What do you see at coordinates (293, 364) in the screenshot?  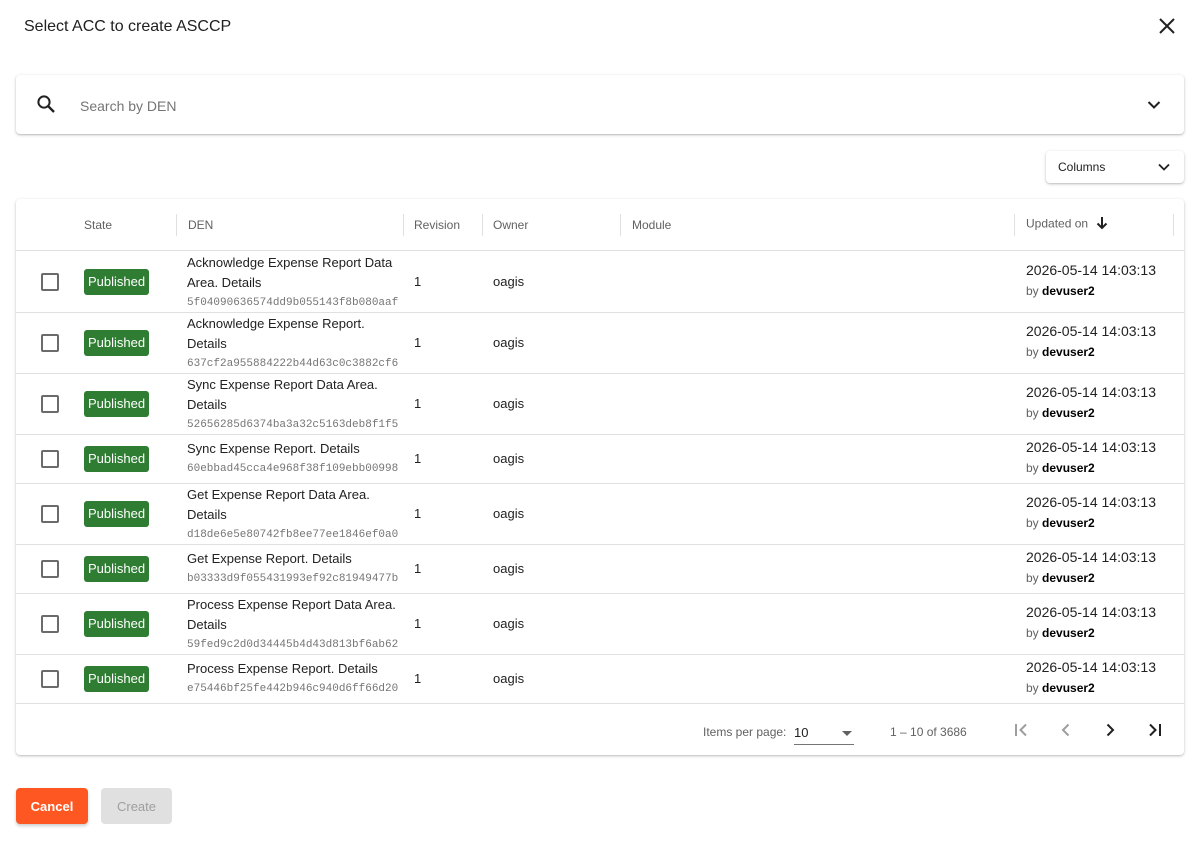 I see `den-guid: 637cf2a955884222b44d63c0c3882cf6` at bounding box center [293, 364].